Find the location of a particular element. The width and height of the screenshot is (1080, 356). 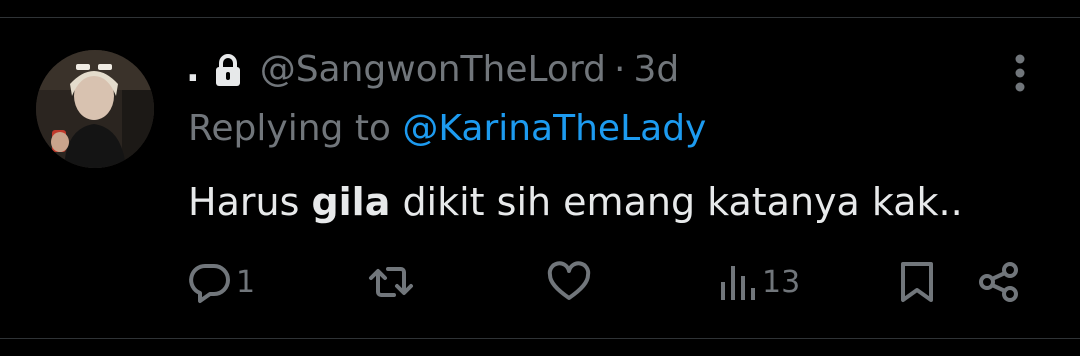

top-divider is located at coordinates (540, 17).